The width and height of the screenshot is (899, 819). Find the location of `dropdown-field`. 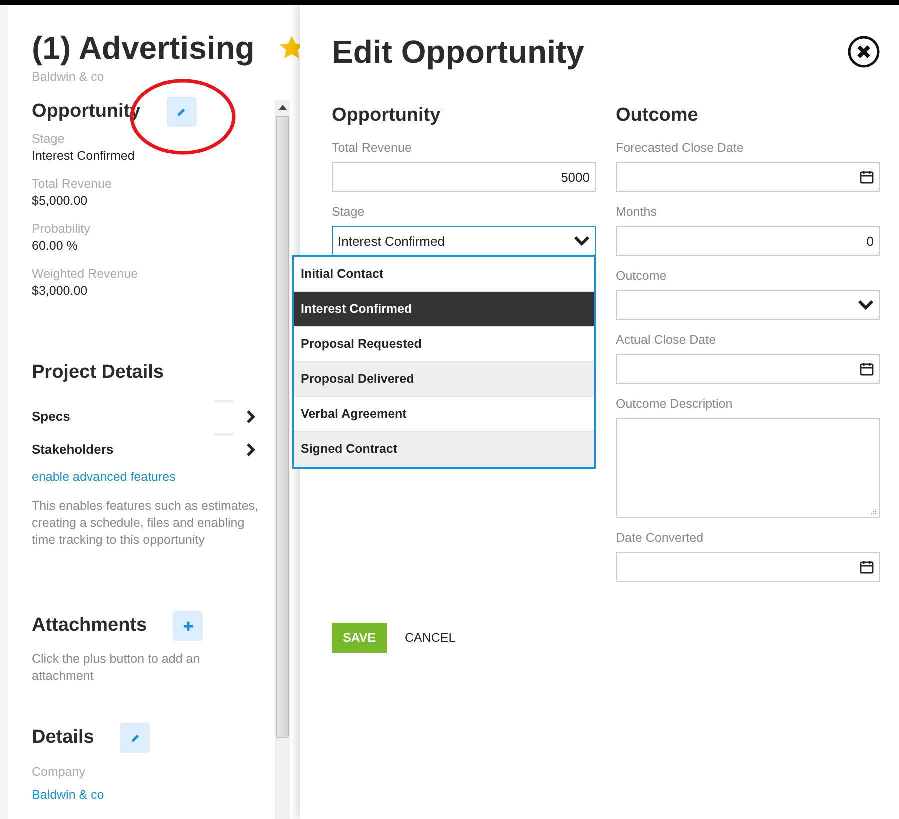

dropdown-field is located at coordinates (748, 305).